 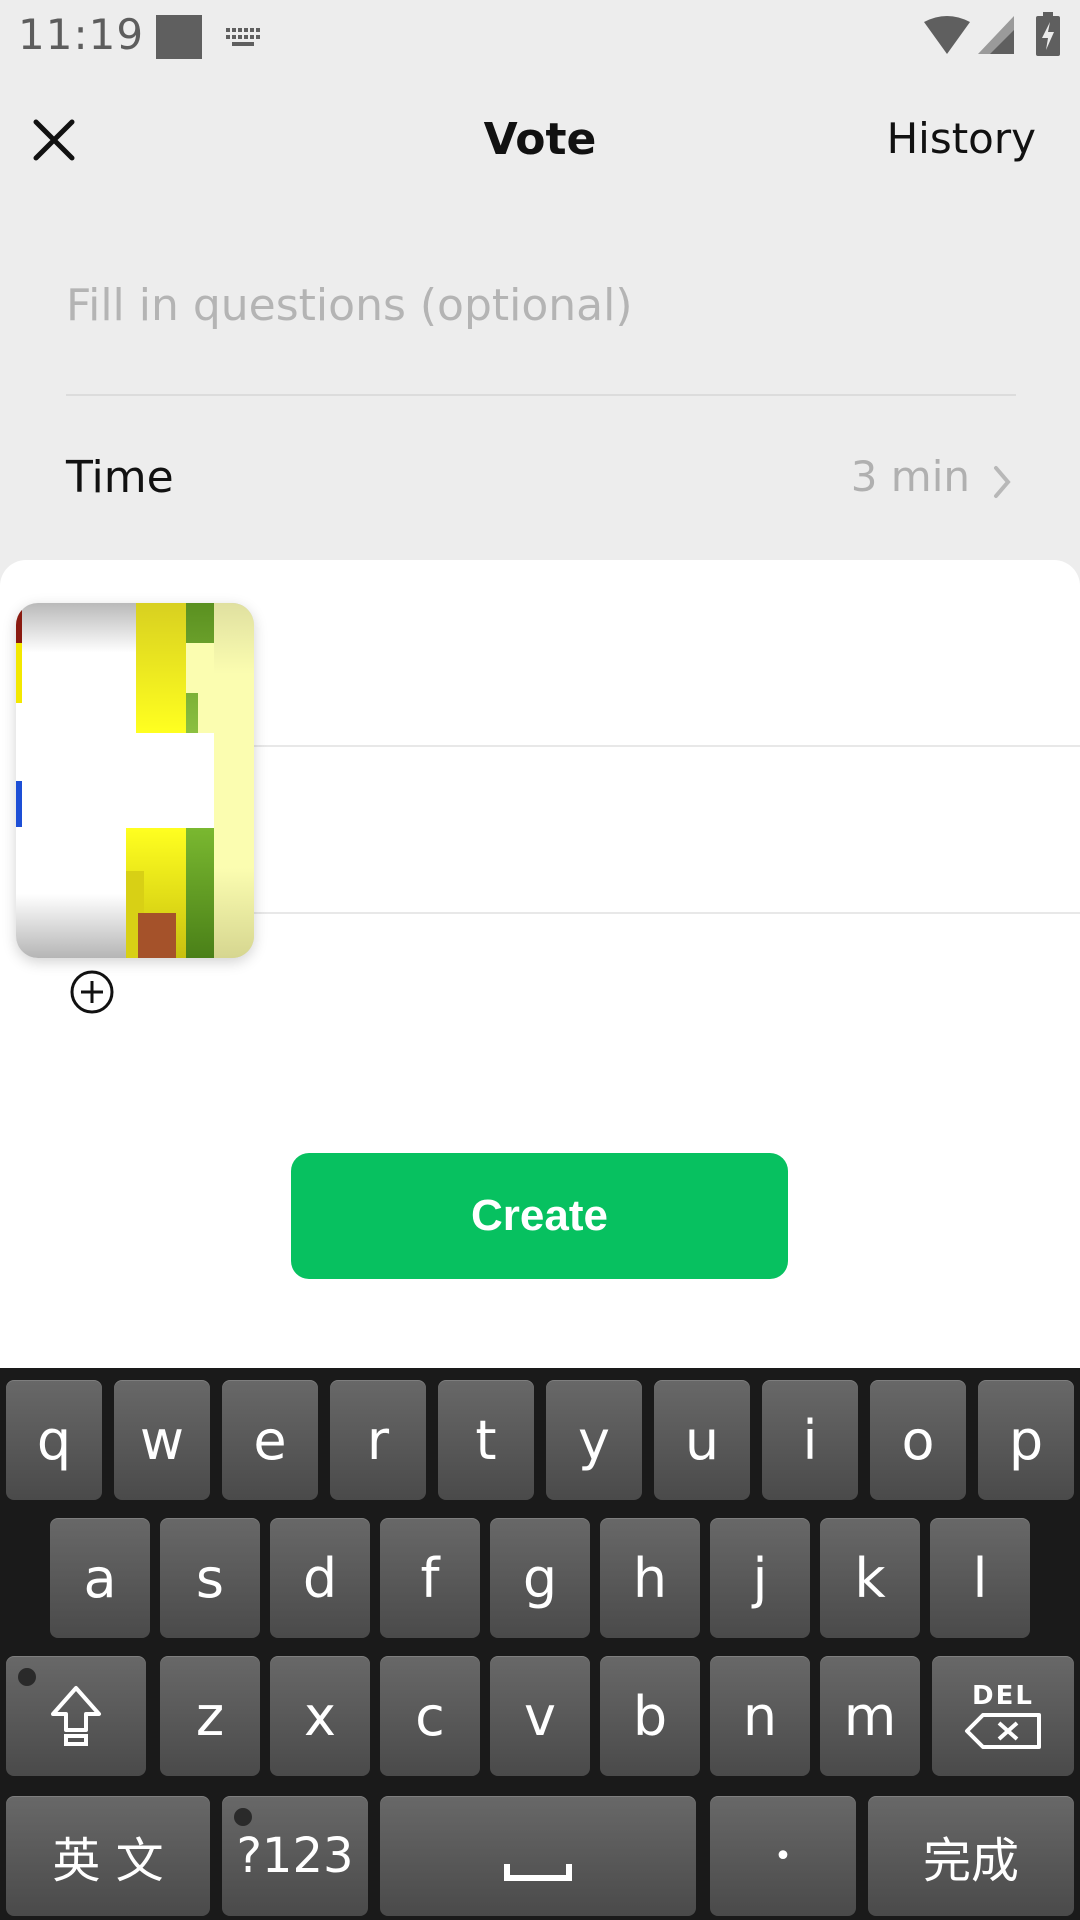 What do you see at coordinates (760, 1578) in the screenshot?
I see `key-j: j` at bounding box center [760, 1578].